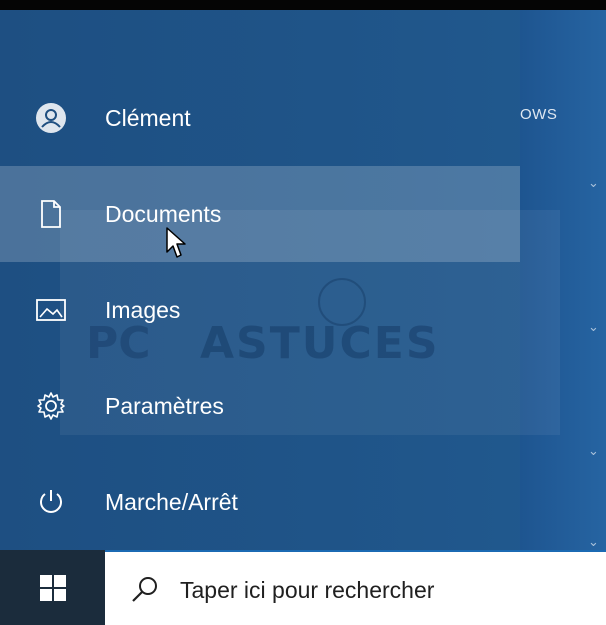  I want to click on menu-item-label: Clément, so click(148, 118).